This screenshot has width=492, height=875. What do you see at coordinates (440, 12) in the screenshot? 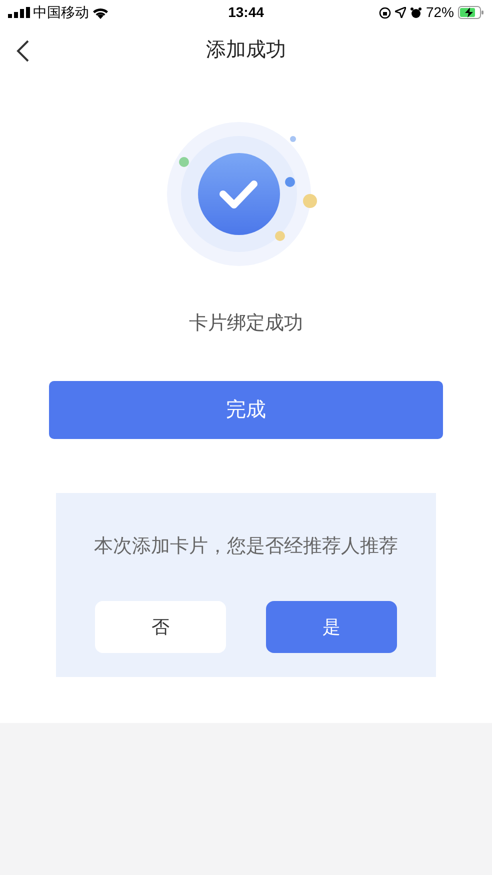
I see `battery-percent: 72%` at bounding box center [440, 12].